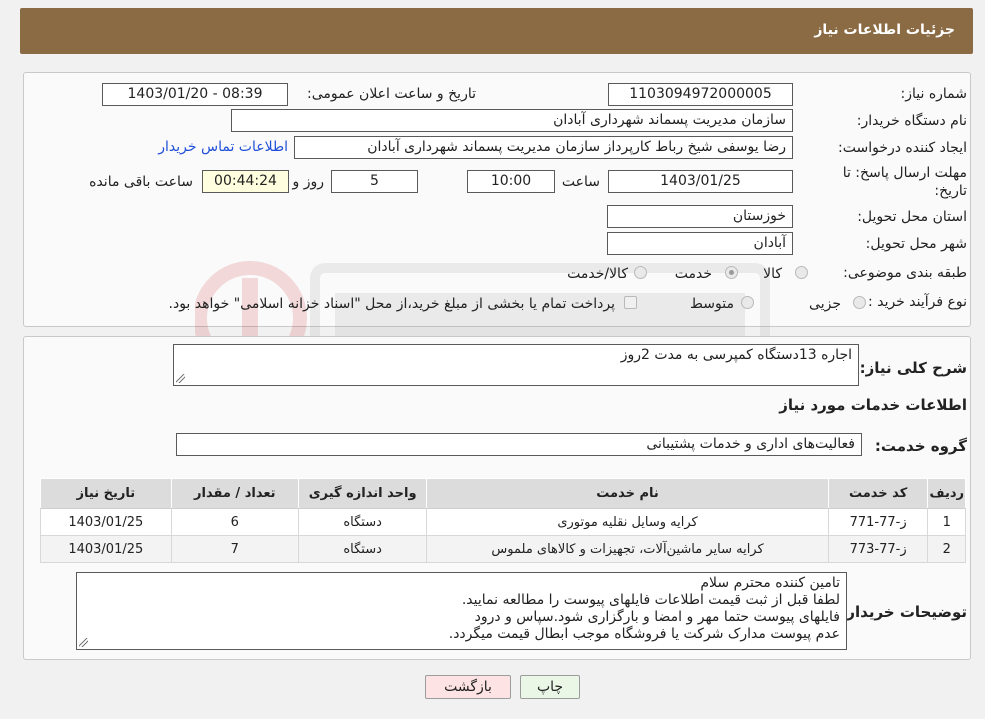 The height and width of the screenshot is (719, 985). Describe the element at coordinates (234, 522) in the screenshot. I see `cell-quantity: 6` at that location.